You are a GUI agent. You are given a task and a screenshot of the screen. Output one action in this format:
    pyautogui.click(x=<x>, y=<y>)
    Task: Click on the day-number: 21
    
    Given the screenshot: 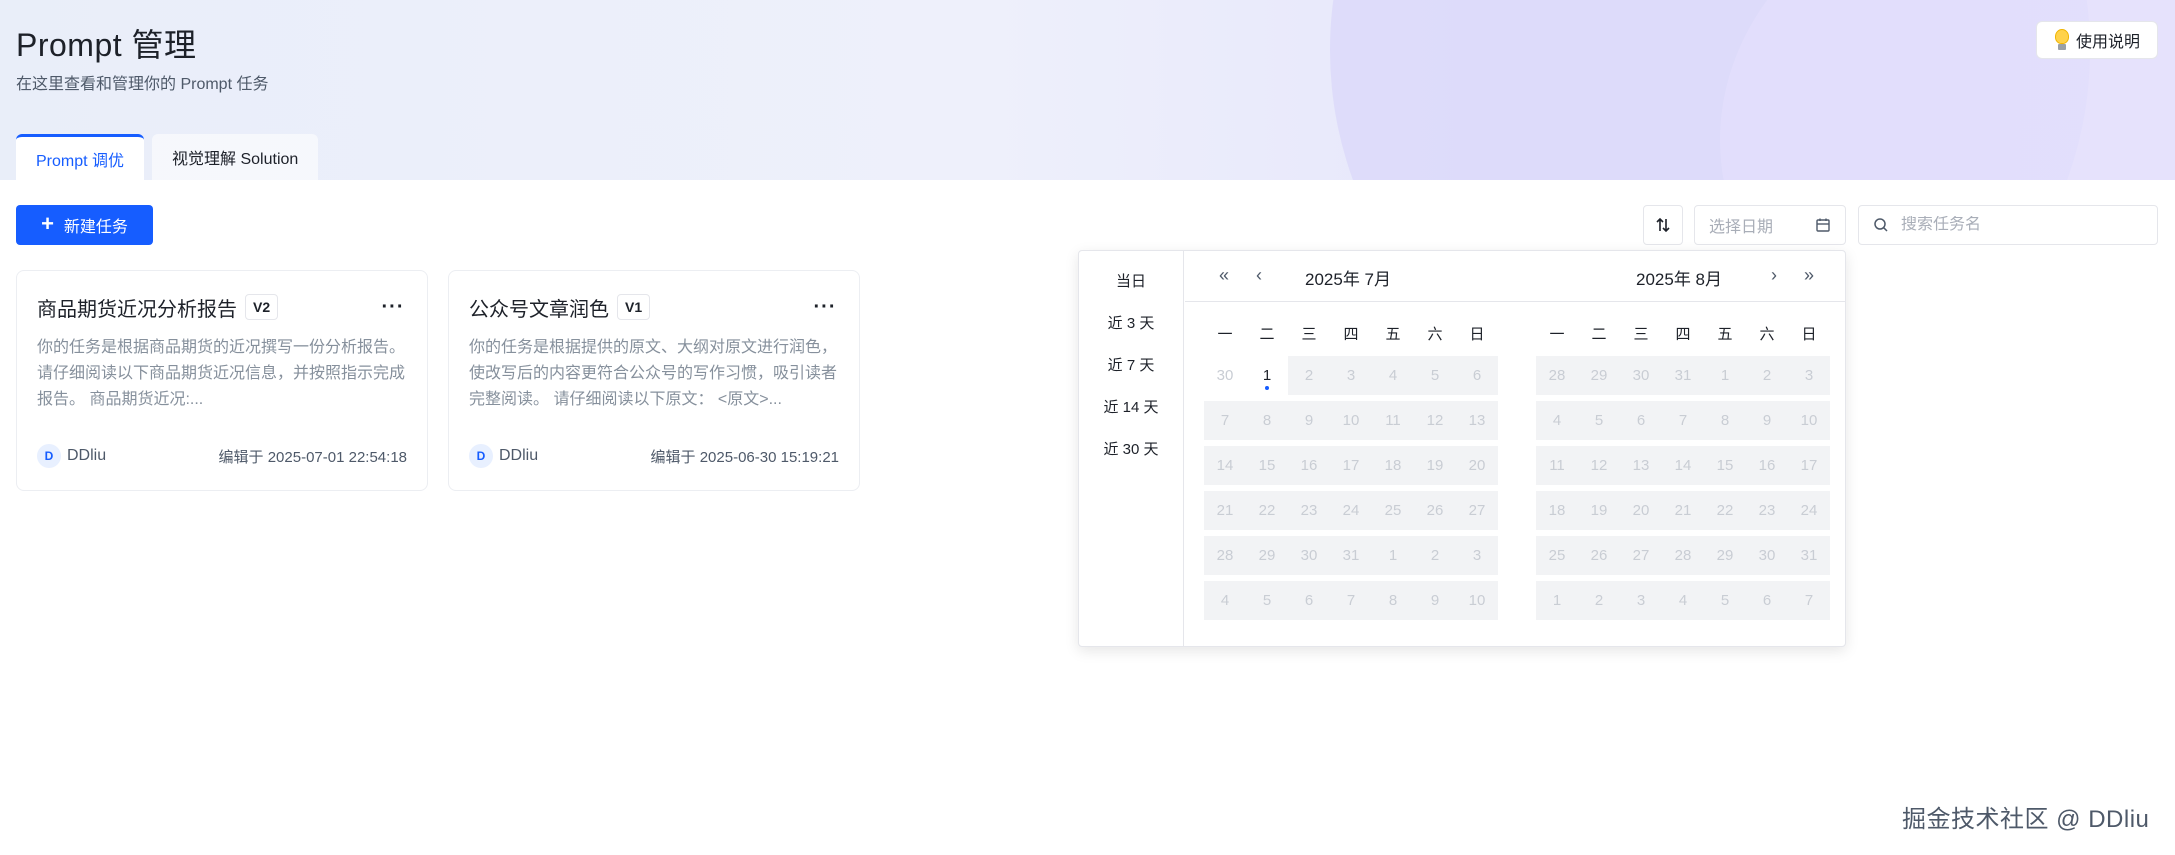 What is the action you would take?
    pyautogui.click(x=1225, y=510)
    